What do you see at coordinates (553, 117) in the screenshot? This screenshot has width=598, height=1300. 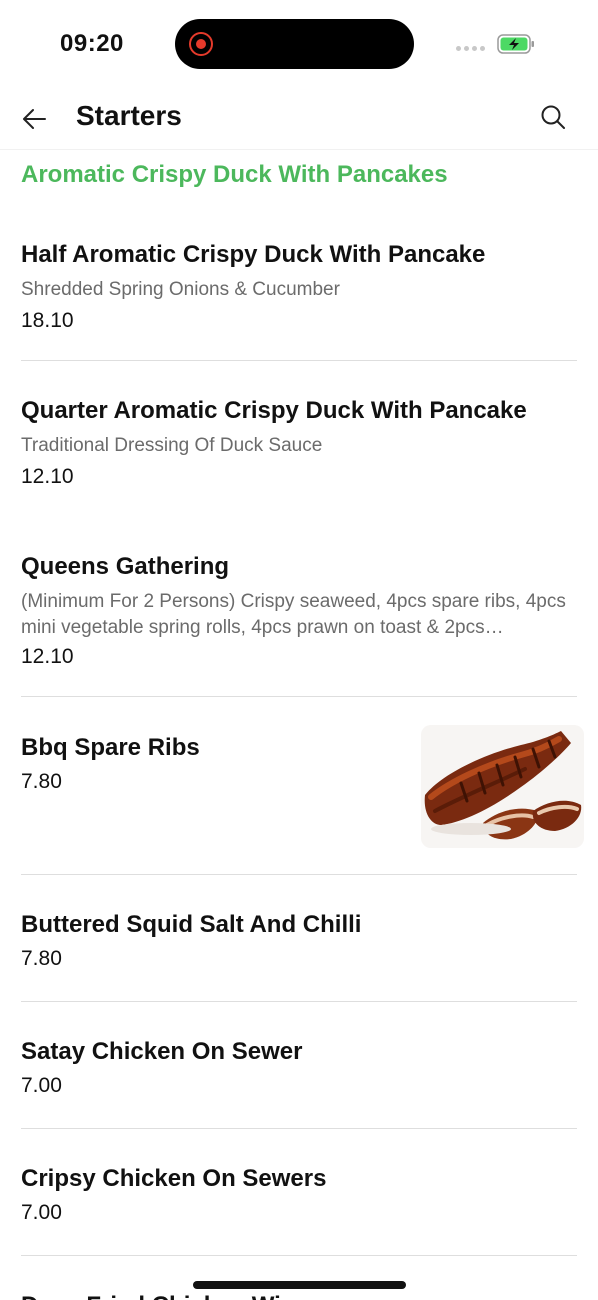 I see `search-icon` at bounding box center [553, 117].